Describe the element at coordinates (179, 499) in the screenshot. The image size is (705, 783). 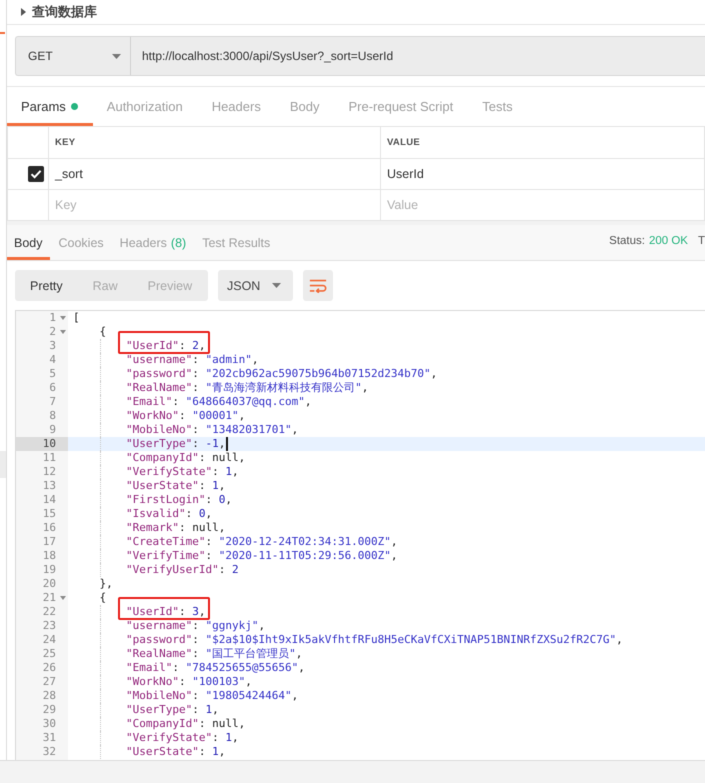
I see `code-line: "FirstLogin": 0,` at that location.